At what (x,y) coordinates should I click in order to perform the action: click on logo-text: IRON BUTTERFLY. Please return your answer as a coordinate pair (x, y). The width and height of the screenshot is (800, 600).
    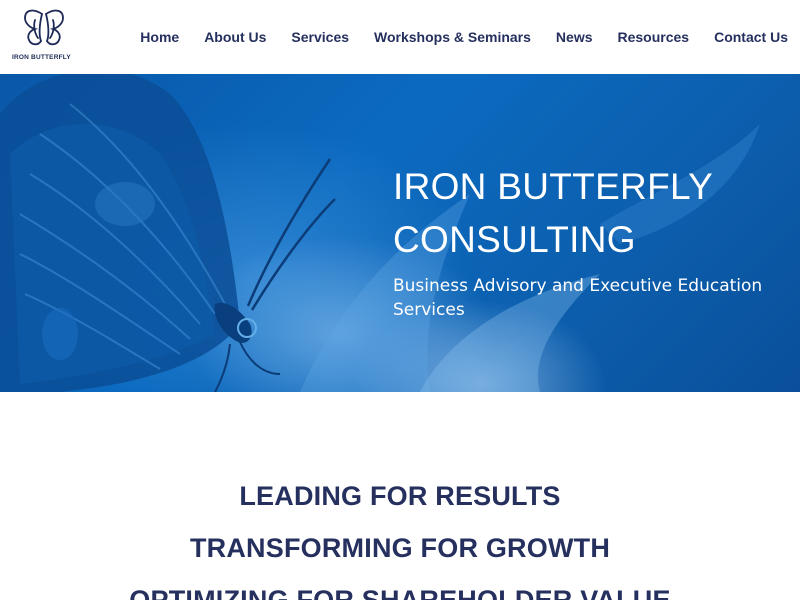
    Looking at the image, I should click on (41, 57).